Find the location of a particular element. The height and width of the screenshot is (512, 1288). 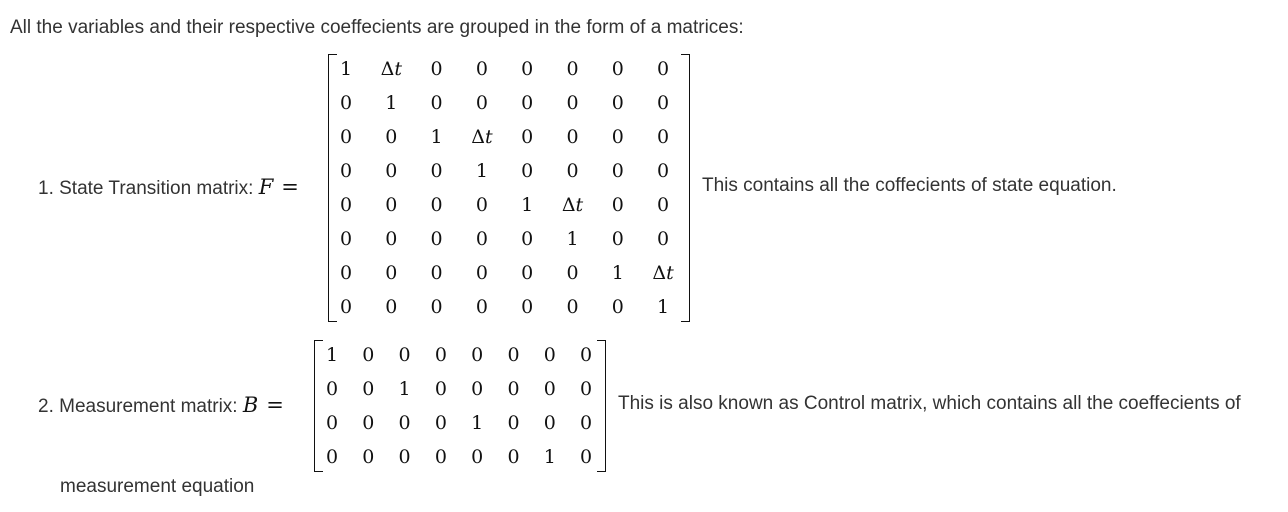

measurement-matrix-description-continued: measurement equation is located at coordinates (157, 486).